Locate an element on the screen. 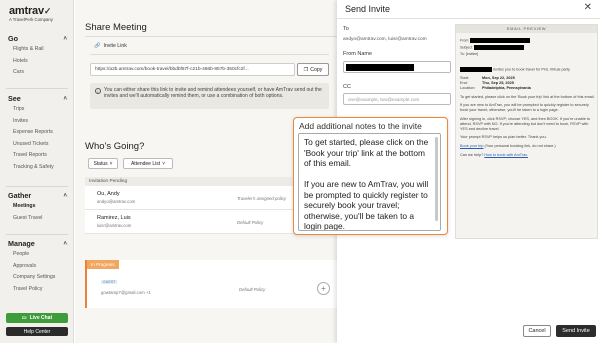 The image size is (600, 343). nav-head-manage: Manage ˄ is located at coordinates (37, 243).